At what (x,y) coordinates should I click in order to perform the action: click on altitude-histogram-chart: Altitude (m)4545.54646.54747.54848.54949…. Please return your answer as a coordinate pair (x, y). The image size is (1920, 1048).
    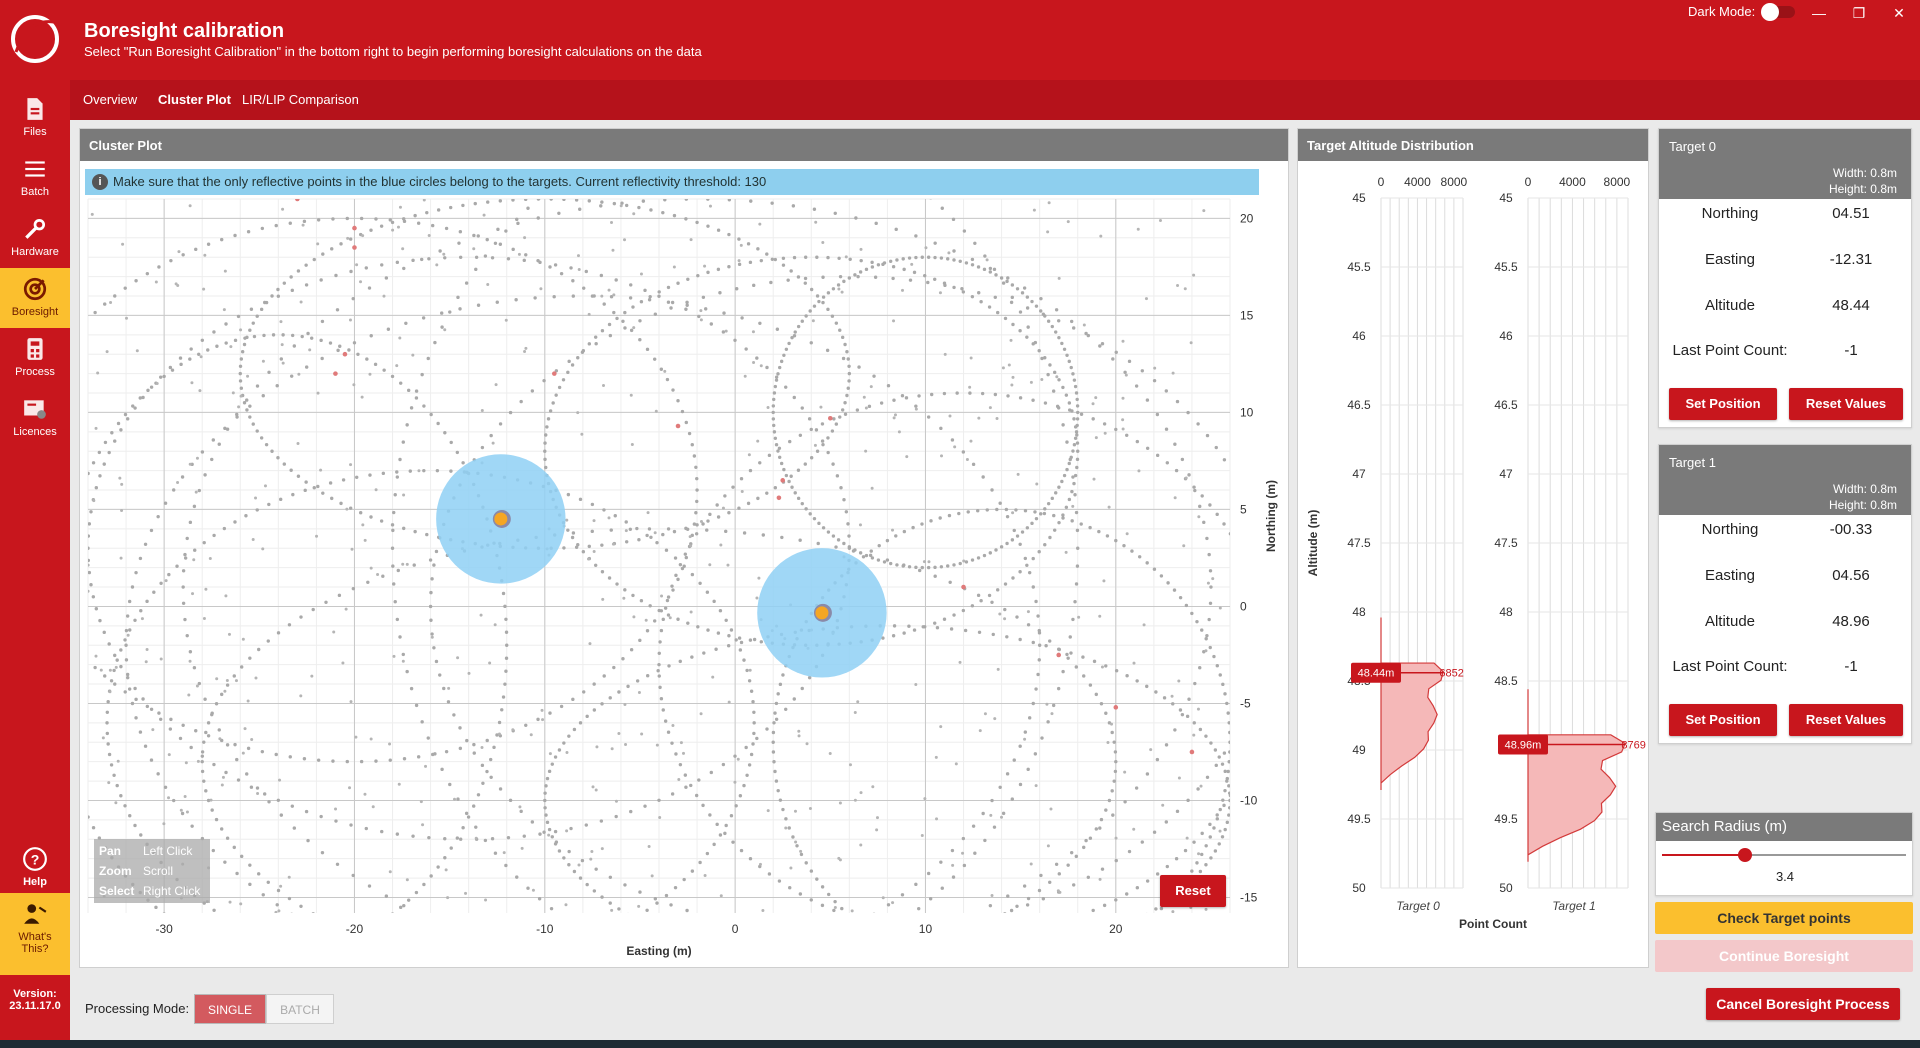
    Looking at the image, I should click on (1474, 565).